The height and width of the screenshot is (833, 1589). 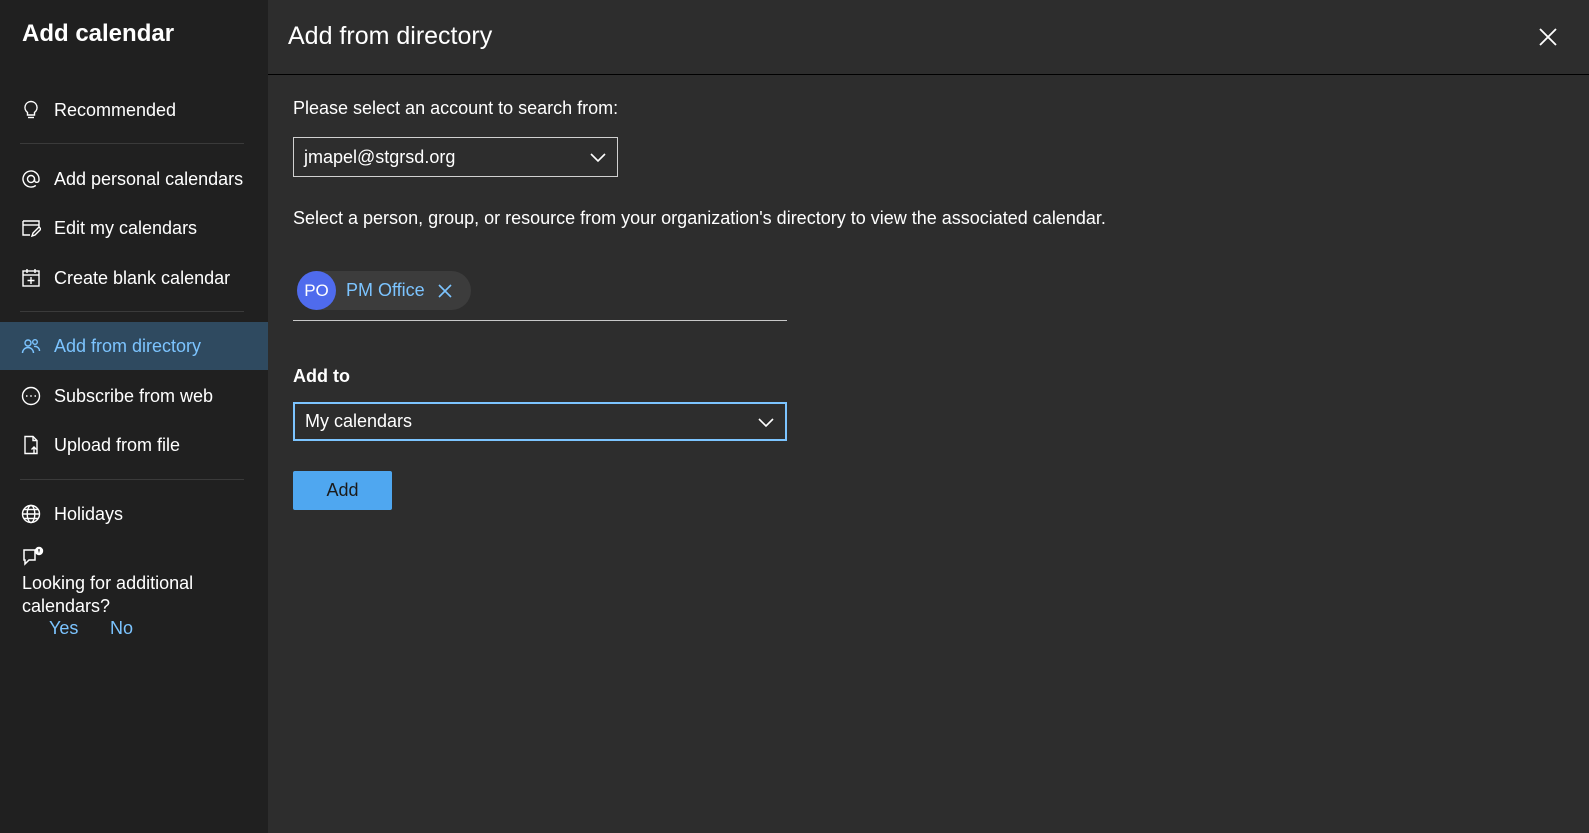 What do you see at coordinates (31, 110) in the screenshot?
I see `lightbulb-icon` at bounding box center [31, 110].